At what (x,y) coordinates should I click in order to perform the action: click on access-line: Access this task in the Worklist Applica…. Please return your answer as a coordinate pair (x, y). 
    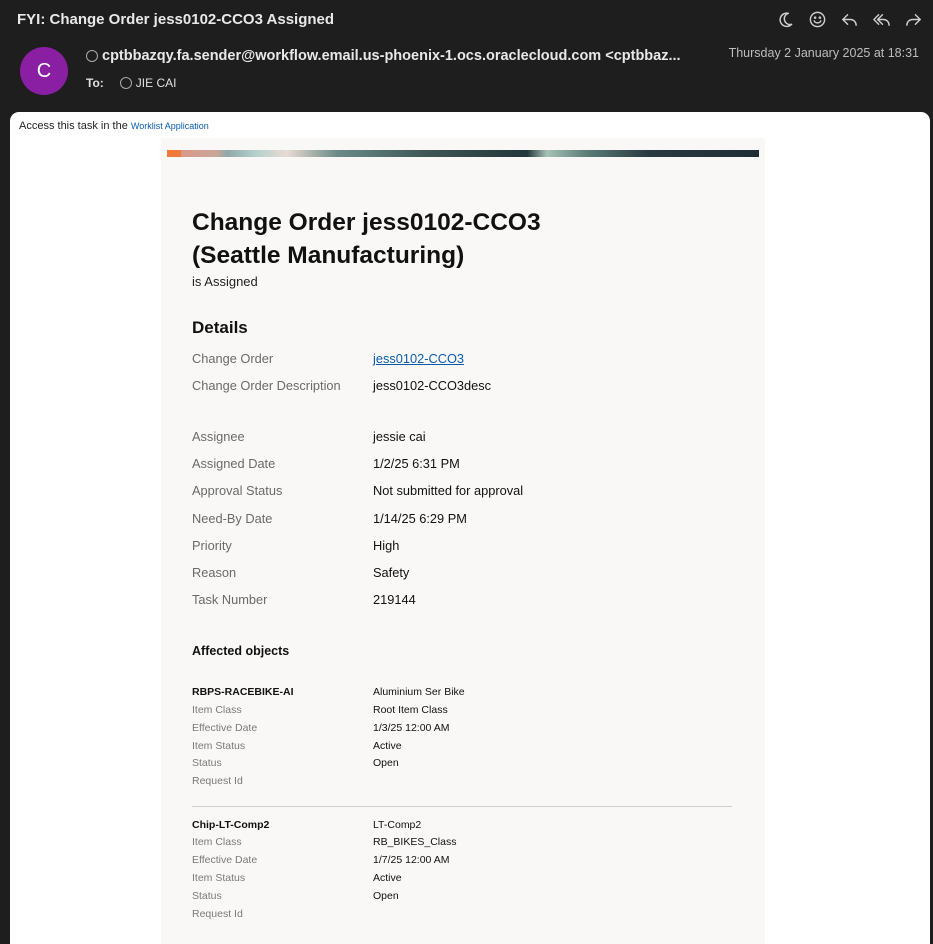
    Looking at the image, I should click on (114, 126).